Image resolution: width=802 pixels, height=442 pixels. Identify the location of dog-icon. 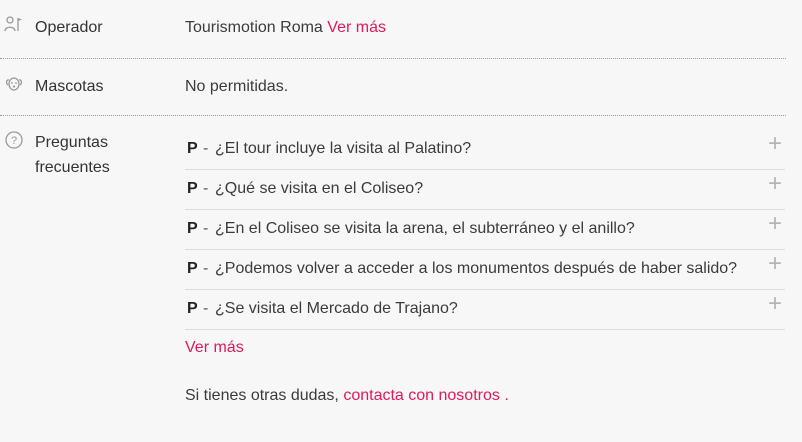
(14, 84).